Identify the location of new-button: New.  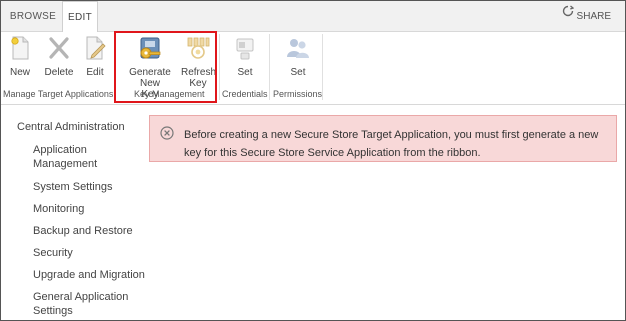
(20, 56).